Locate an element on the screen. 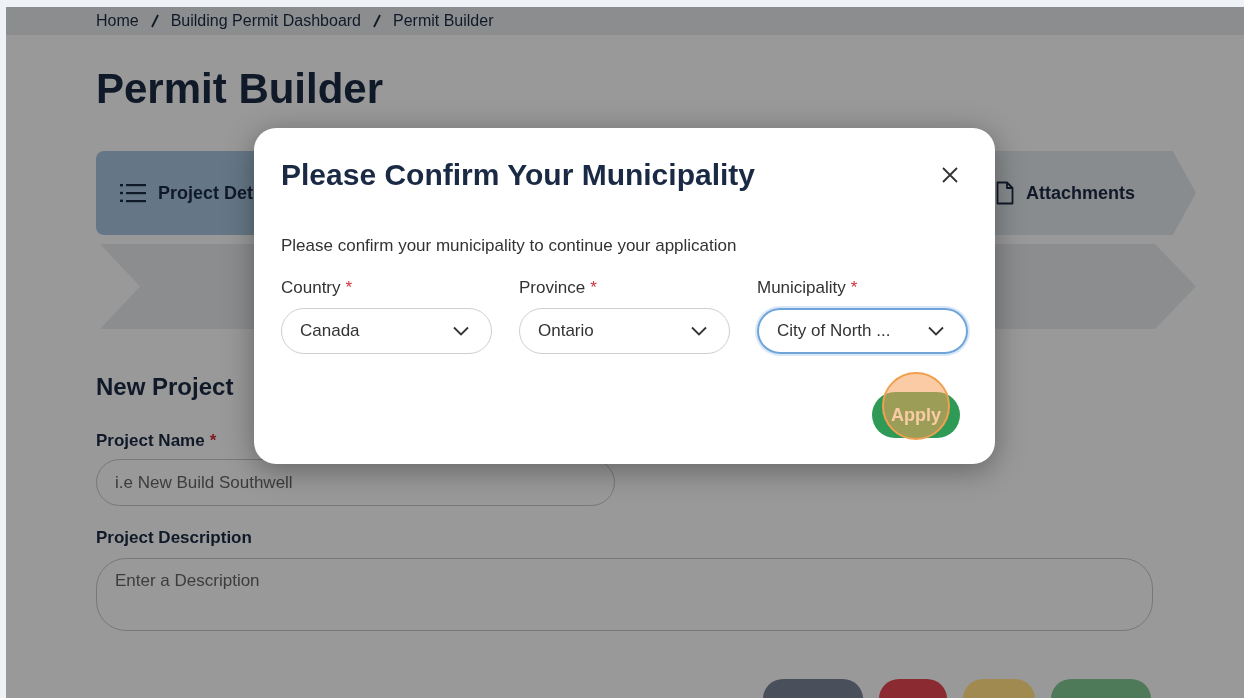 This screenshot has width=1244, height=698. field-label: Project Name is located at coordinates (150, 441).